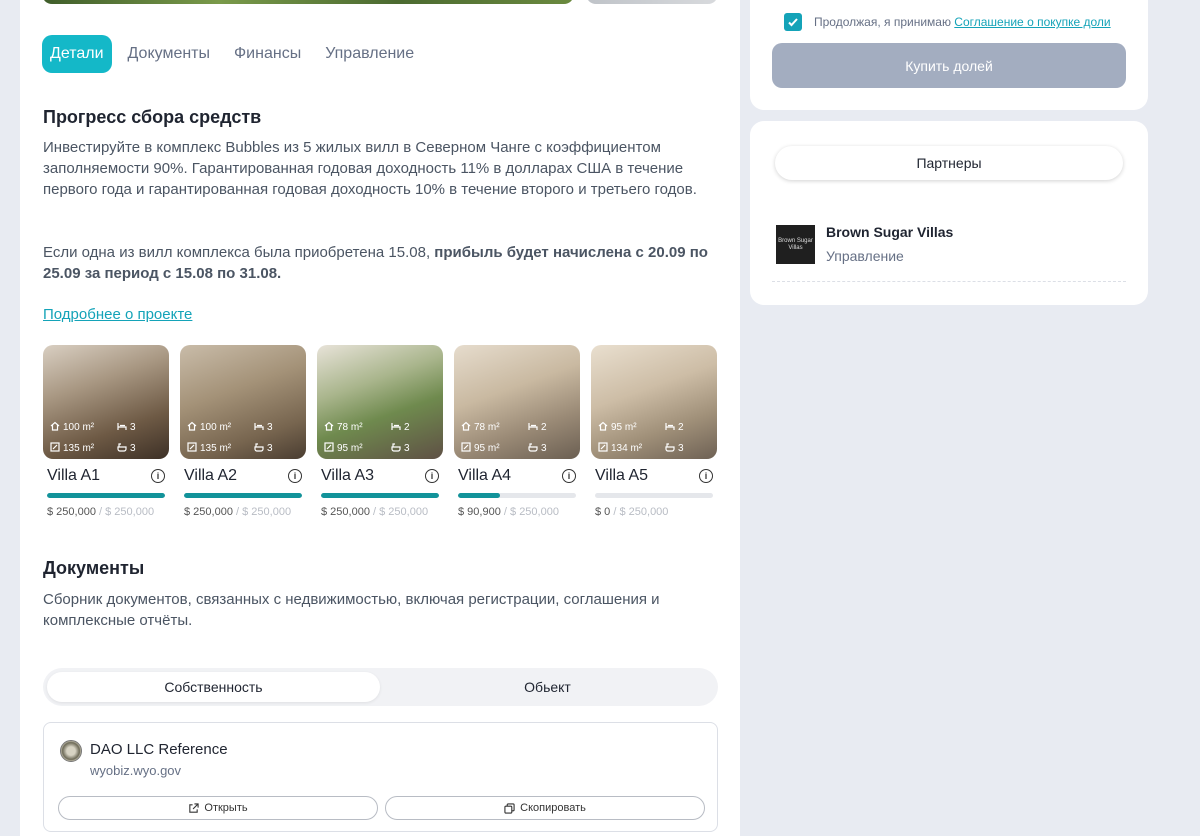 The image size is (1200, 836). I want to click on villa-name: Villa A4, so click(484, 476).